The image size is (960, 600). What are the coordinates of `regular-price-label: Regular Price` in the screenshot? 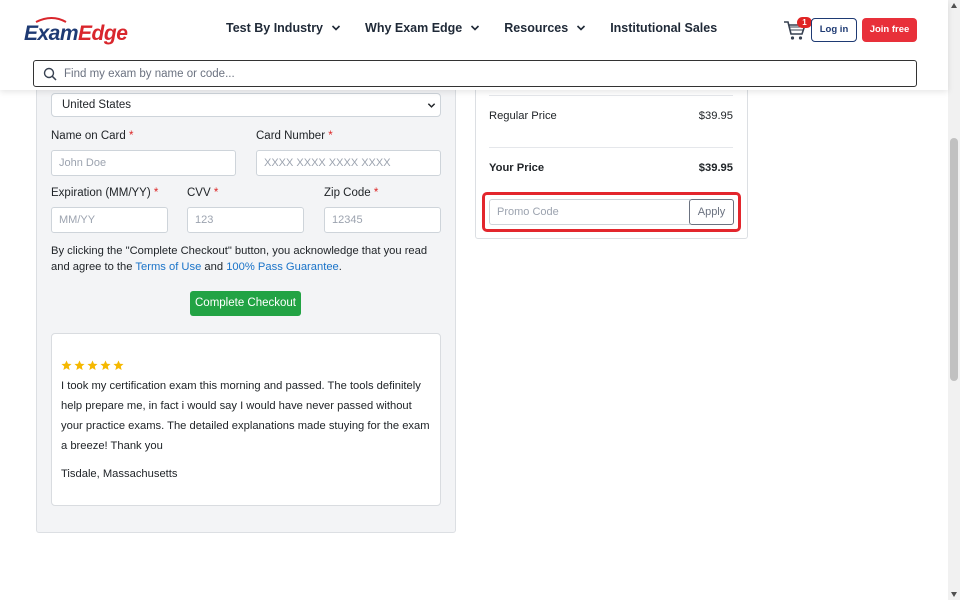 It's located at (523, 116).